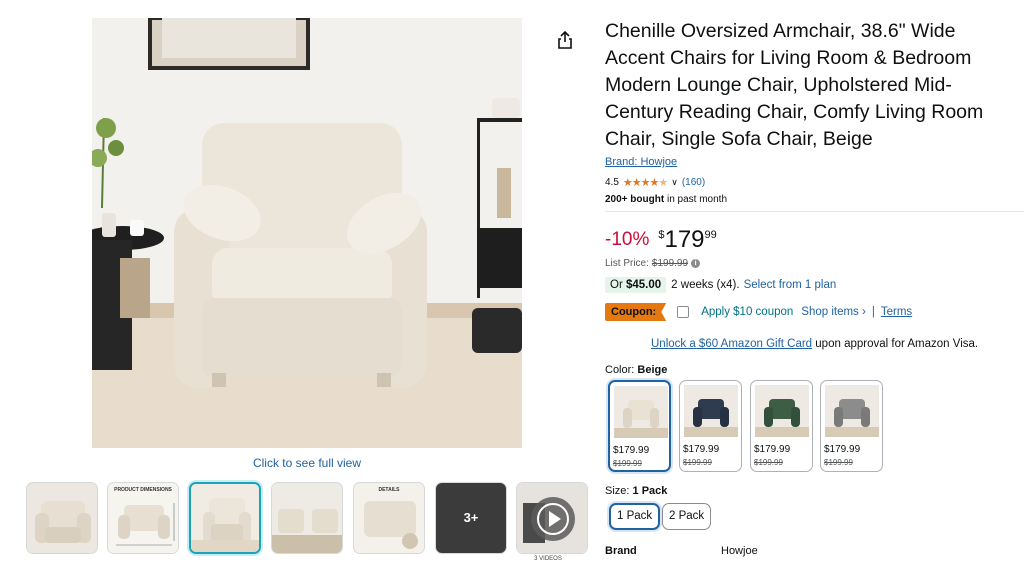 This screenshot has width=1024, height=562. What do you see at coordinates (627, 263) in the screenshot?
I see `list-price-label: List Price:` at bounding box center [627, 263].